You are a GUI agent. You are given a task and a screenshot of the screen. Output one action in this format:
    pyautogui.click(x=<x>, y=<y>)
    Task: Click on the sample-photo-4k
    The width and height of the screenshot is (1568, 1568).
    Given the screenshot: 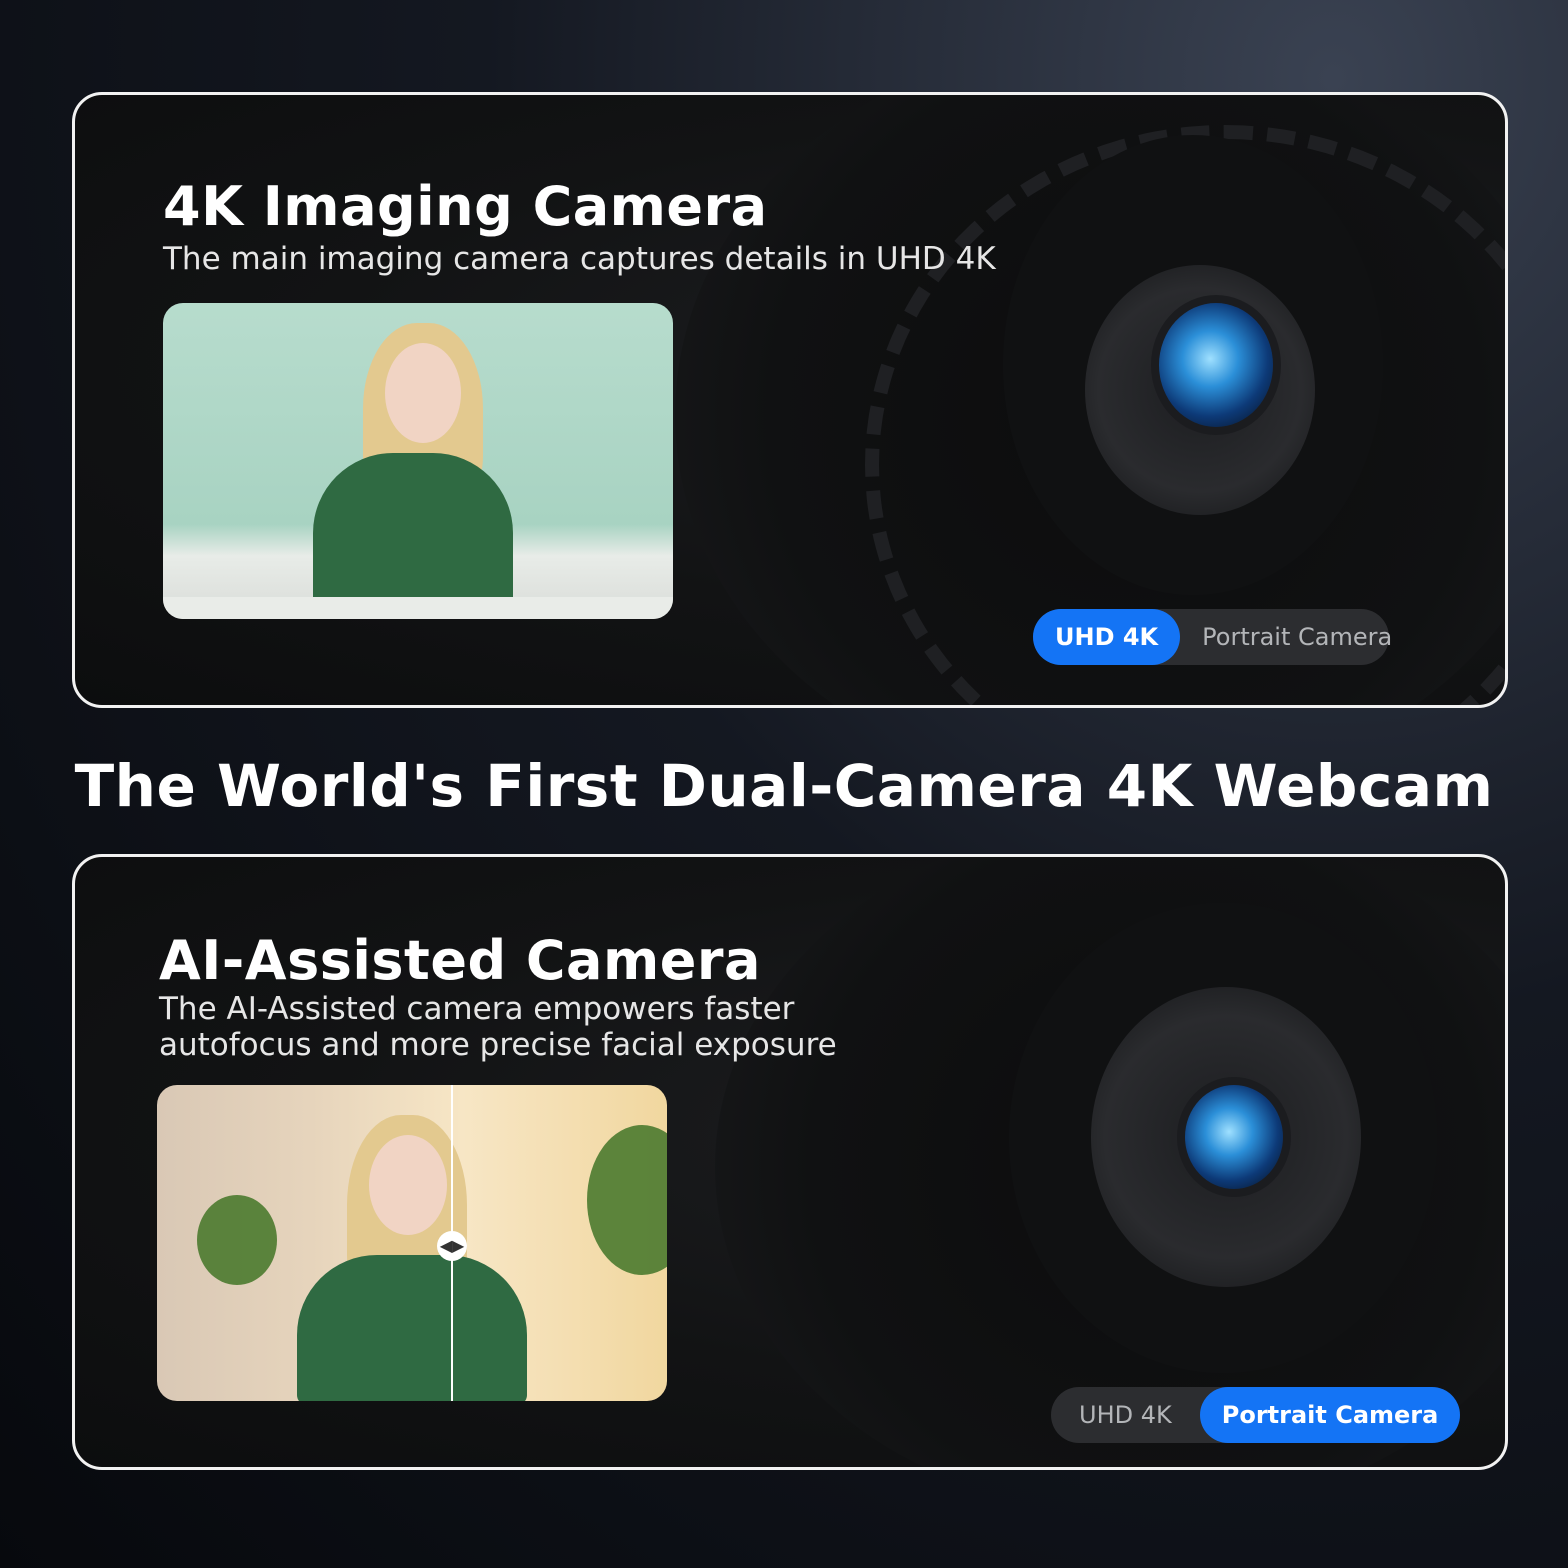 What is the action you would take?
    pyautogui.click(x=418, y=461)
    